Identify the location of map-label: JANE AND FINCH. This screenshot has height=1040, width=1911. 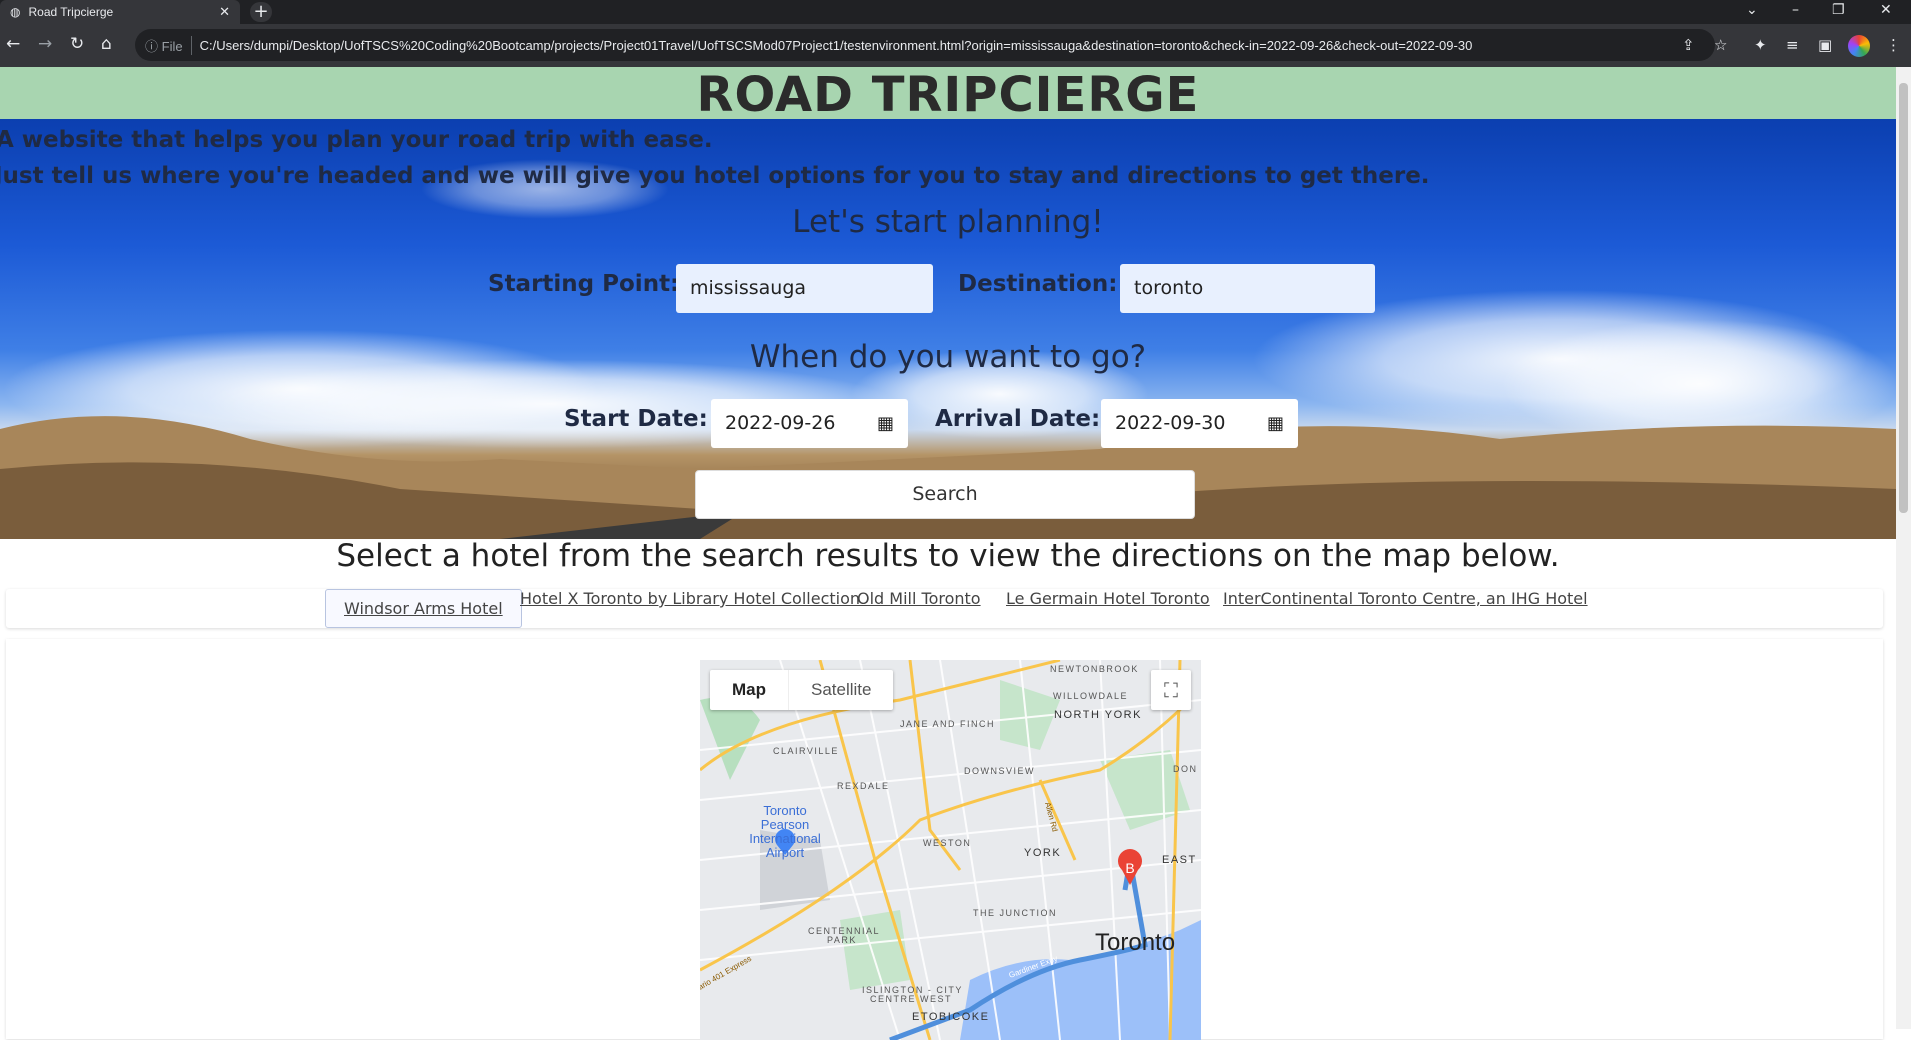
(947, 724).